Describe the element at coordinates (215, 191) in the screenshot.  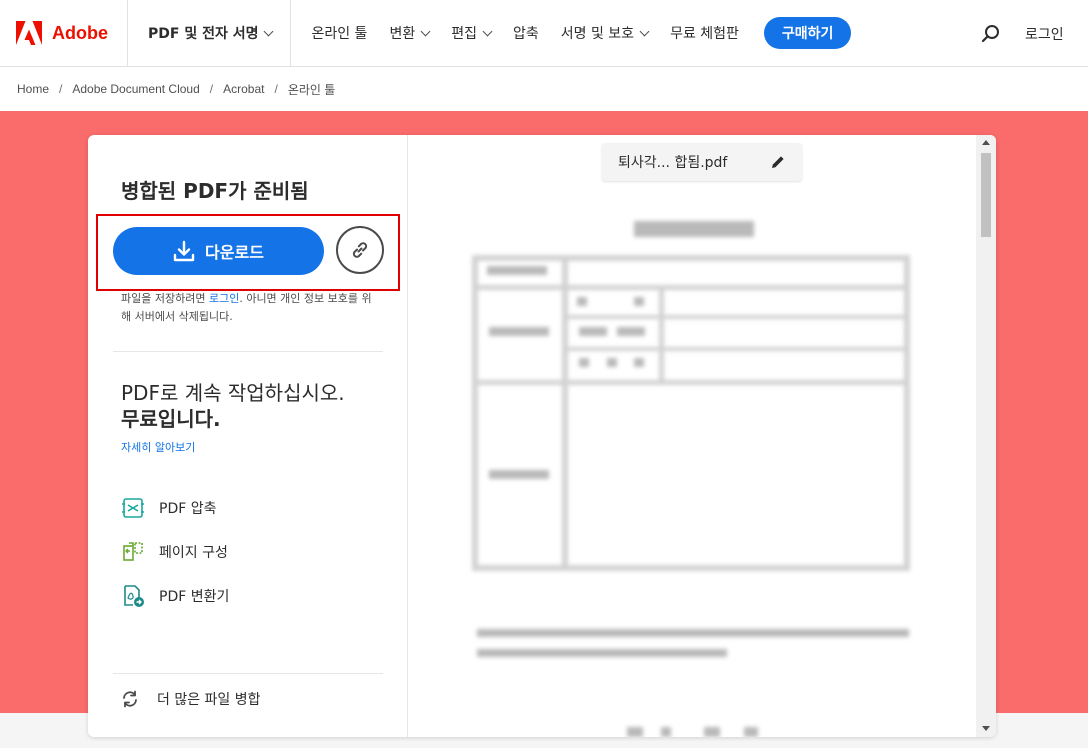
I see `ready-title: 병합된 PDF가 준비됨` at that location.